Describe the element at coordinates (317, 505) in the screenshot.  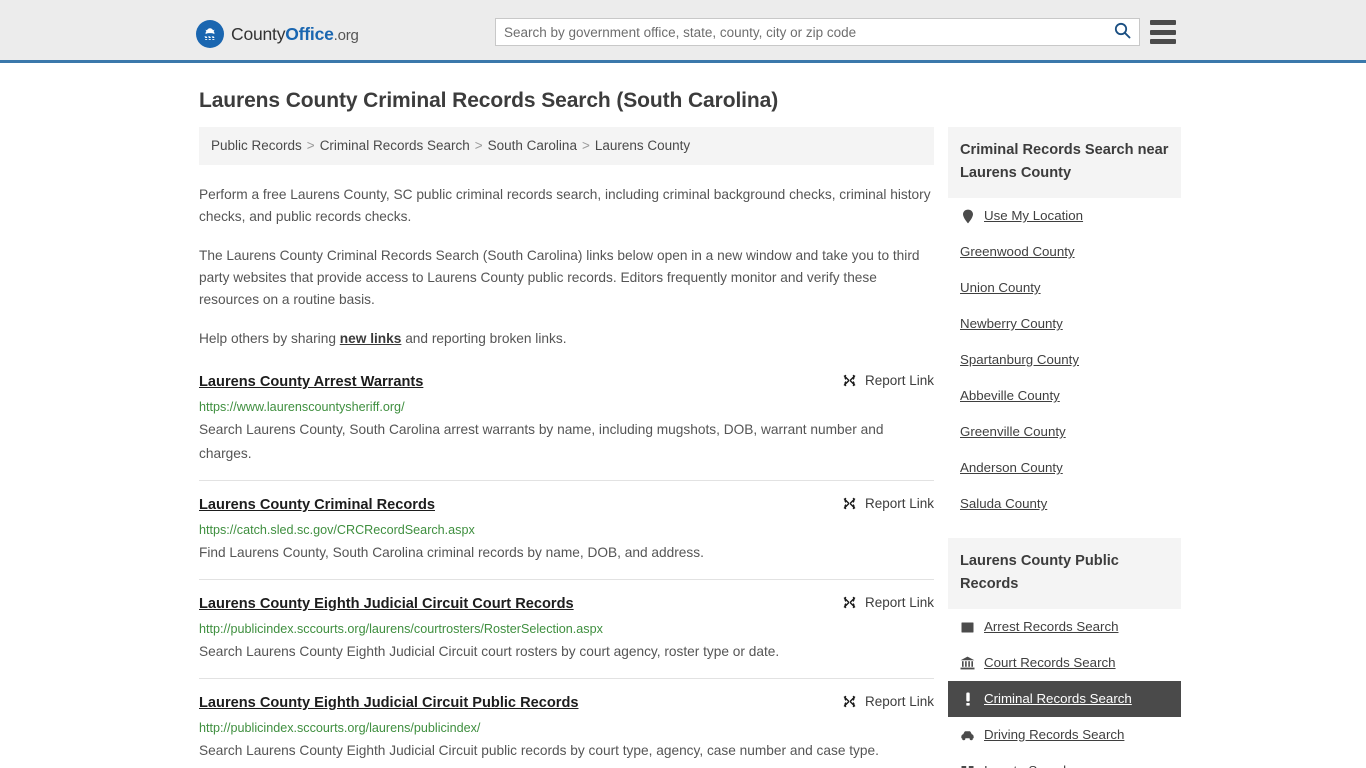
I see `result-title: Laurens County Criminal Records` at that location.